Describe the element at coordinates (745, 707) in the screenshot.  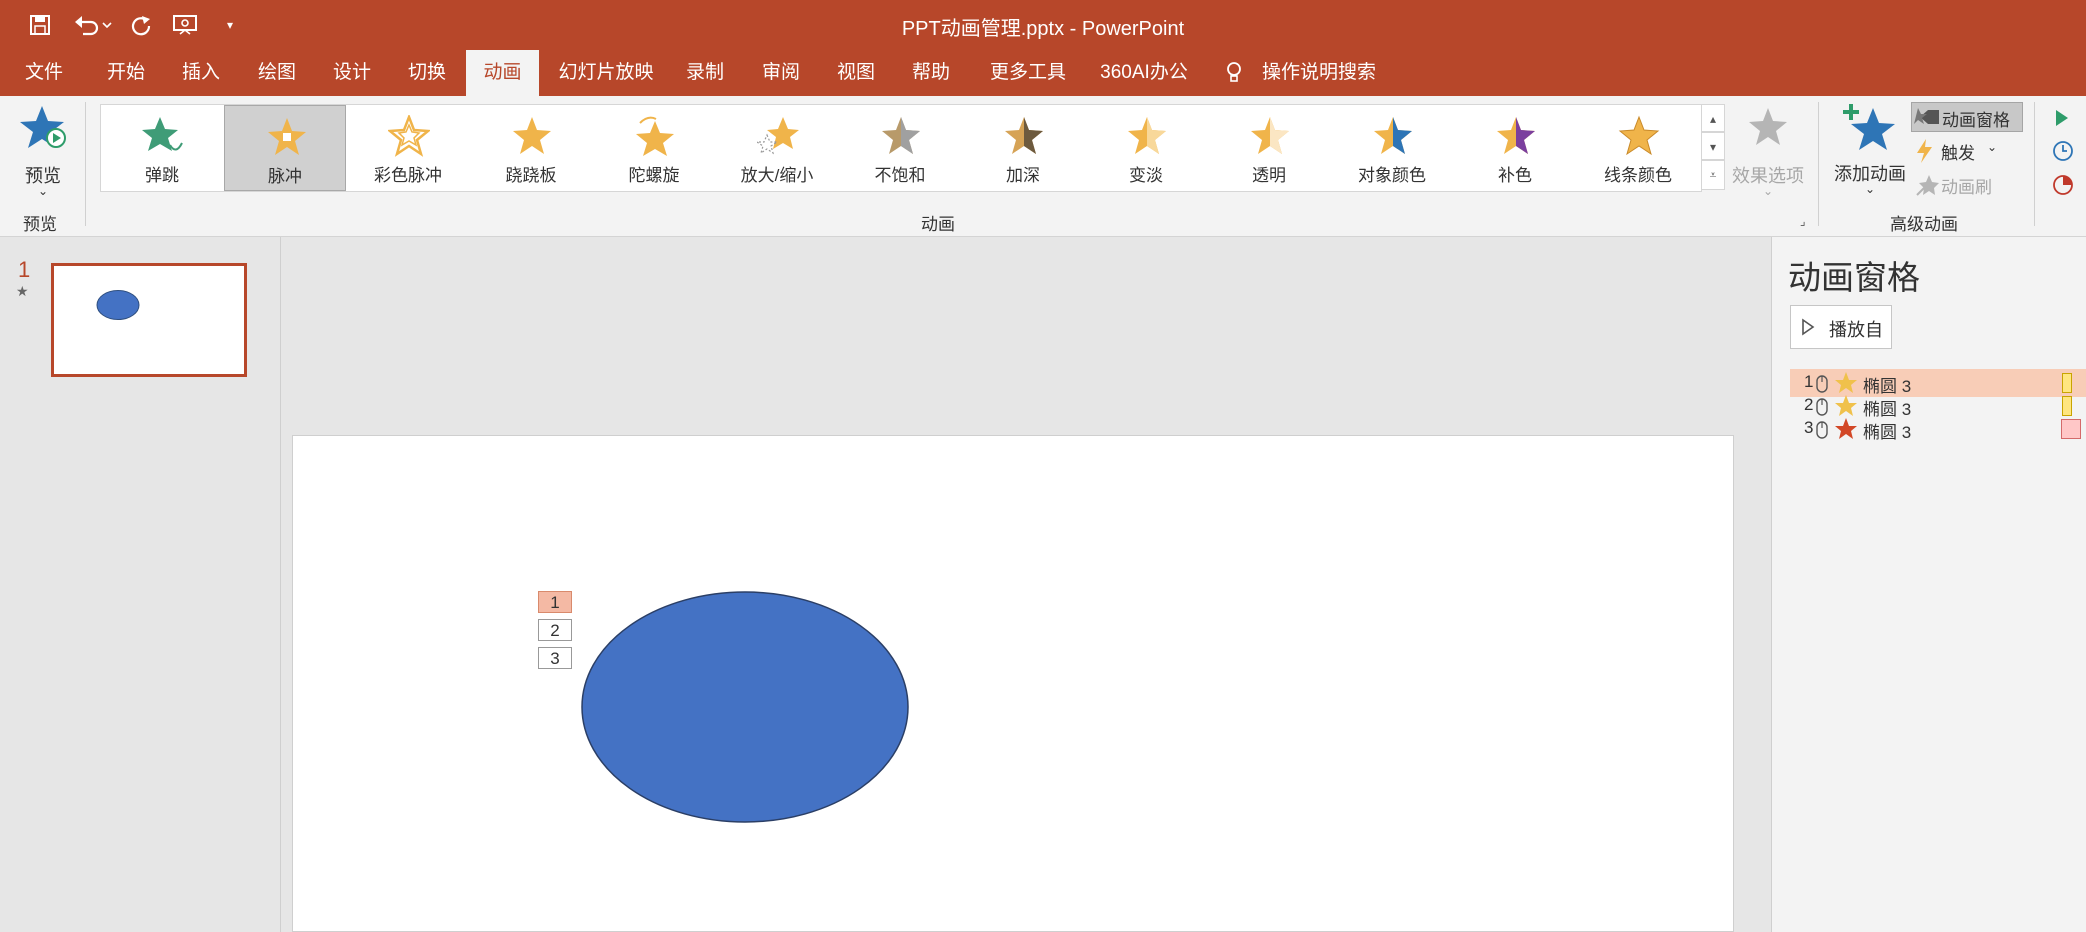
I see `oval-shape` at that location.